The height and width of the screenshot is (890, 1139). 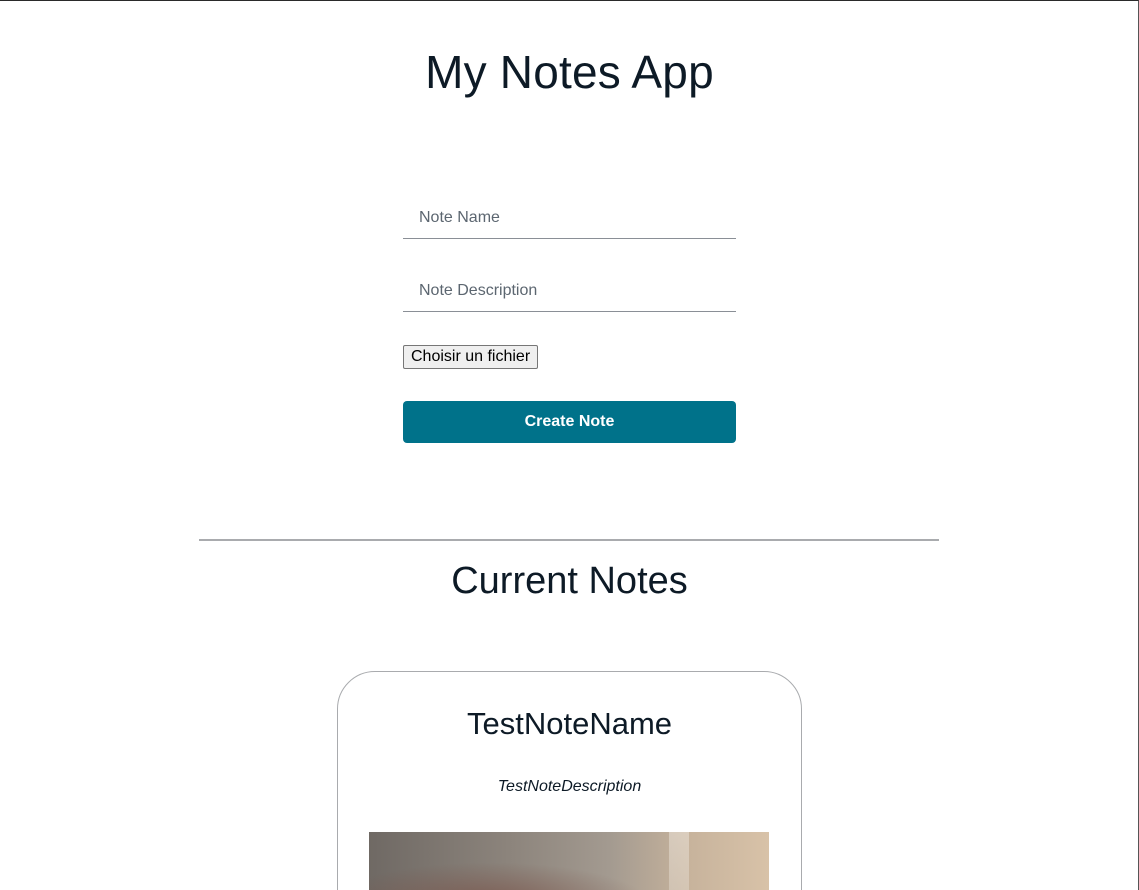 What do you see at coordinates (569, 786) in the screenshot?
I see `note-description: TestNoteDescription` at bounding box center [569, 786].